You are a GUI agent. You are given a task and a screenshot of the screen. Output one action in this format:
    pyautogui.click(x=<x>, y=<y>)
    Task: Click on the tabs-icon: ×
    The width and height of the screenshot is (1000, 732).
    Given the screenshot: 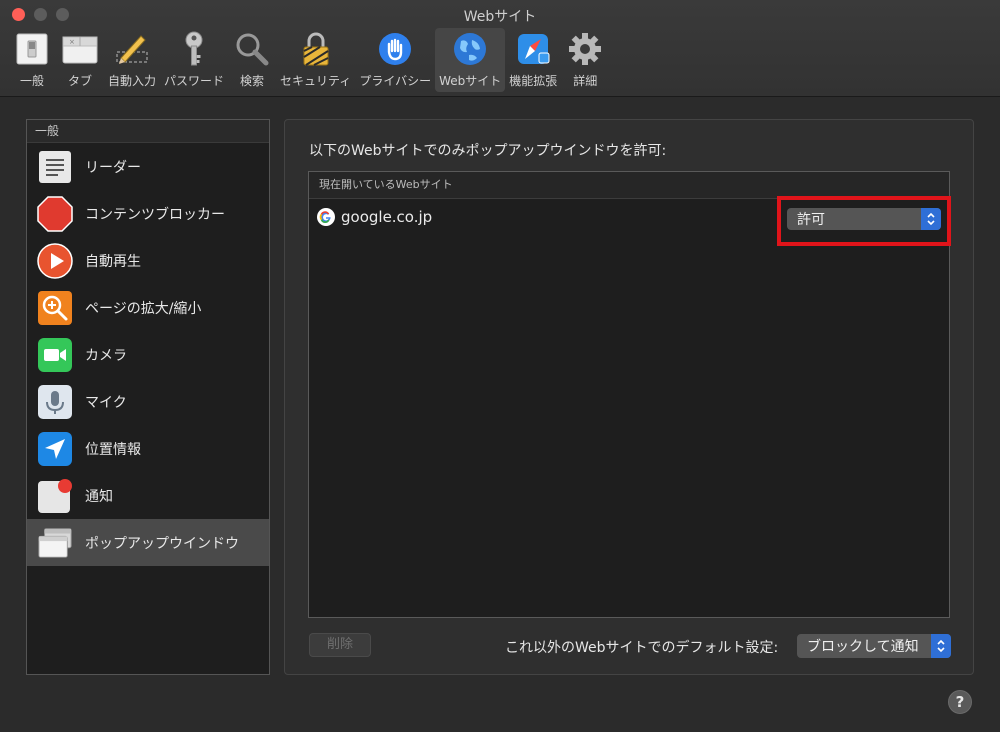 What is the action you would take?
    pyautogui.click(x=80, y=49)
    